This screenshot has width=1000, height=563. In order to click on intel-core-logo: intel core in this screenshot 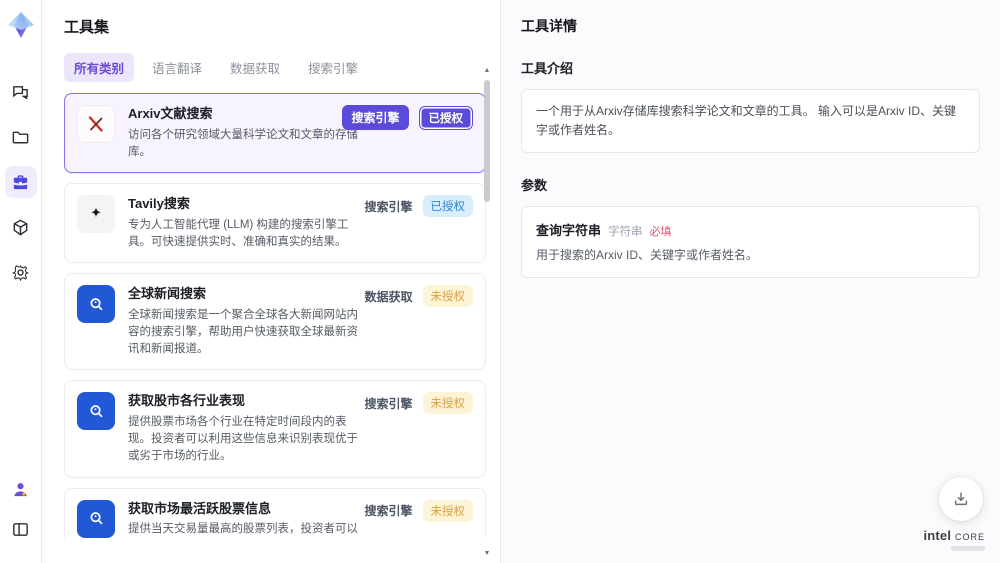, I will do `click(954, 539)`.